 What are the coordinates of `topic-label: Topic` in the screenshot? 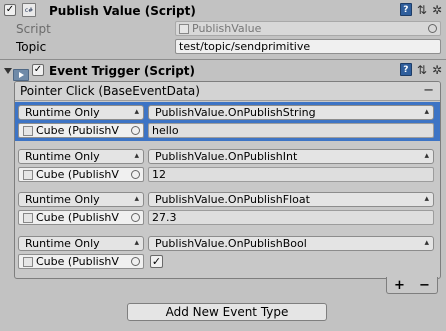 It's located at (31, 47).